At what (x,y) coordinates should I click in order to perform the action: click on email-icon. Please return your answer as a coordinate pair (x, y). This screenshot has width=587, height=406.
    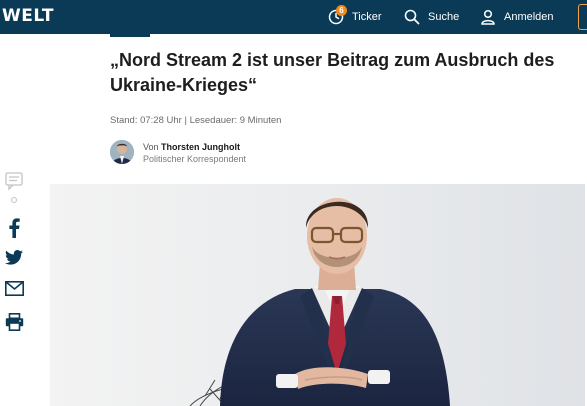
    Looking at the image, I should click on (14, 288).